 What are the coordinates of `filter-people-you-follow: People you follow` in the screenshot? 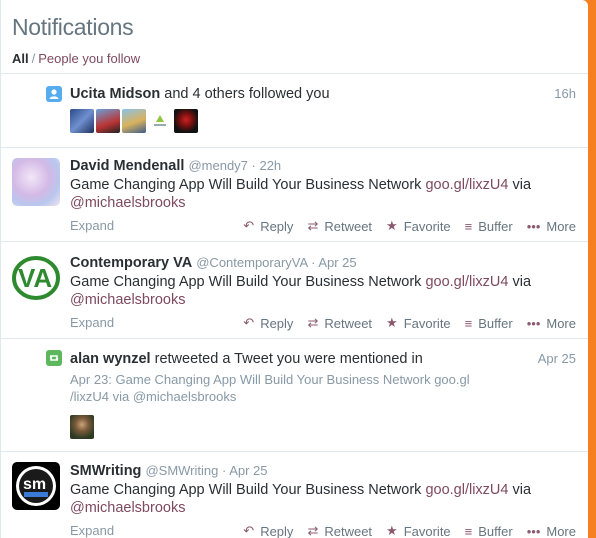 It's located at (89, 58).